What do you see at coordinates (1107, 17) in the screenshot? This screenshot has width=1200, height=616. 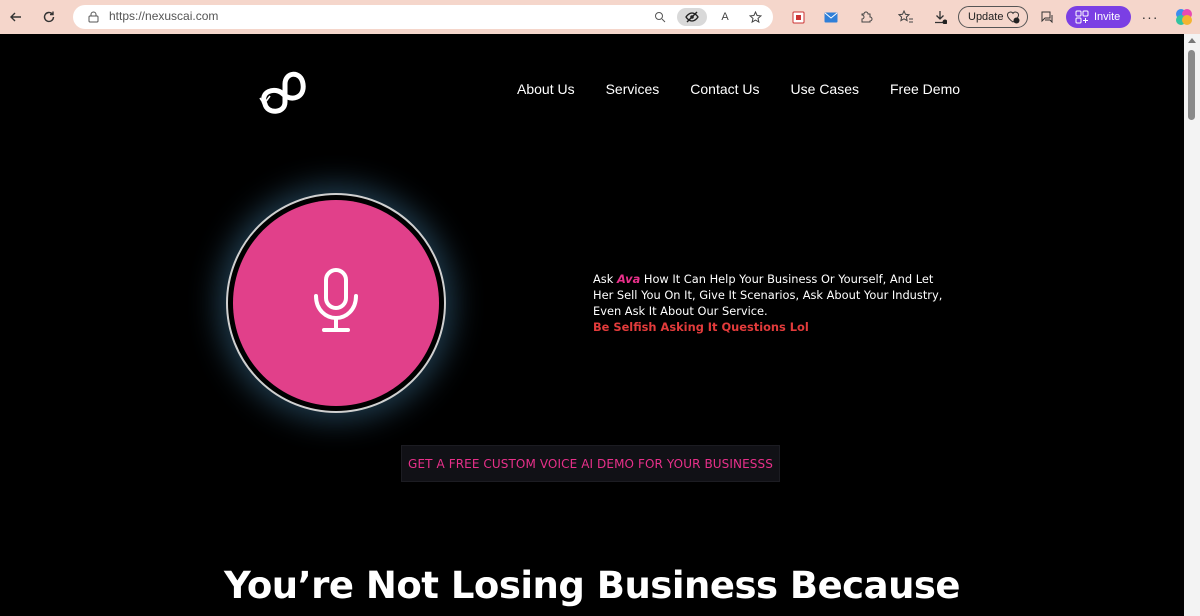 I see `invite-label: Invite` at bounding box center [1107, 17].